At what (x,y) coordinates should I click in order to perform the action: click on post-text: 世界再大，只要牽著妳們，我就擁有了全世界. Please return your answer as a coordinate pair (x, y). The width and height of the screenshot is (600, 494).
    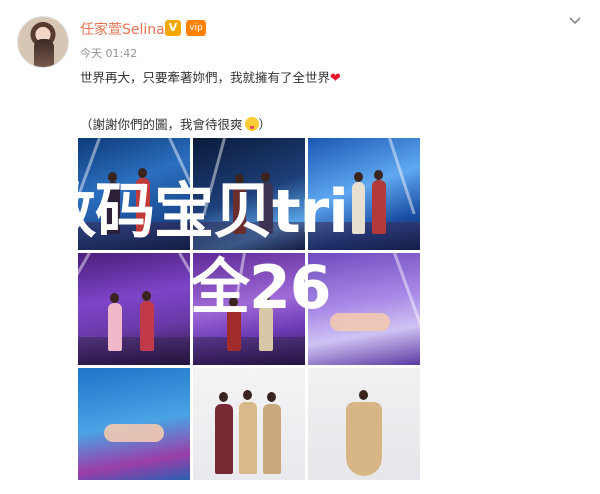
    Looking at the image, I should click on (205, 77).